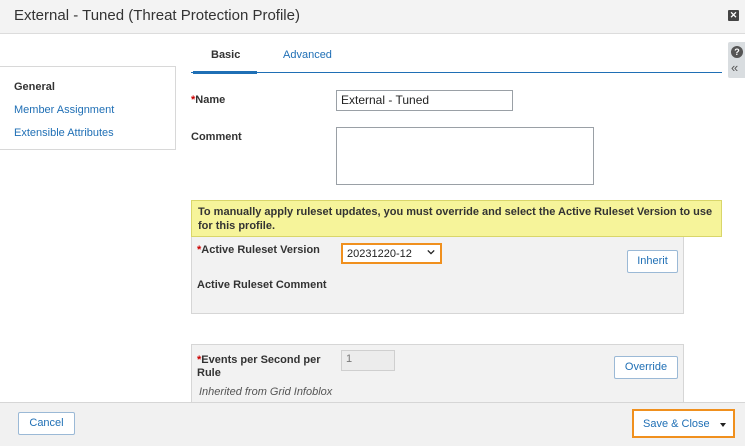  What do you see at coordinates (46, 423) in the screenshot?
I see `cancel-button: Cancel` at bounding box center [46, 423].